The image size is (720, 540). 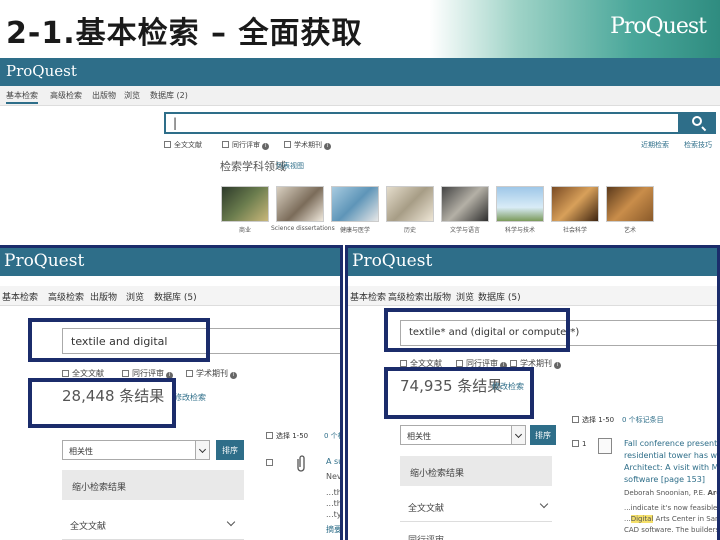 What do you see at coordinates (575, 29) in the screenshot?
I see `header-band: ProQuest` at bounding box center [575, 29].